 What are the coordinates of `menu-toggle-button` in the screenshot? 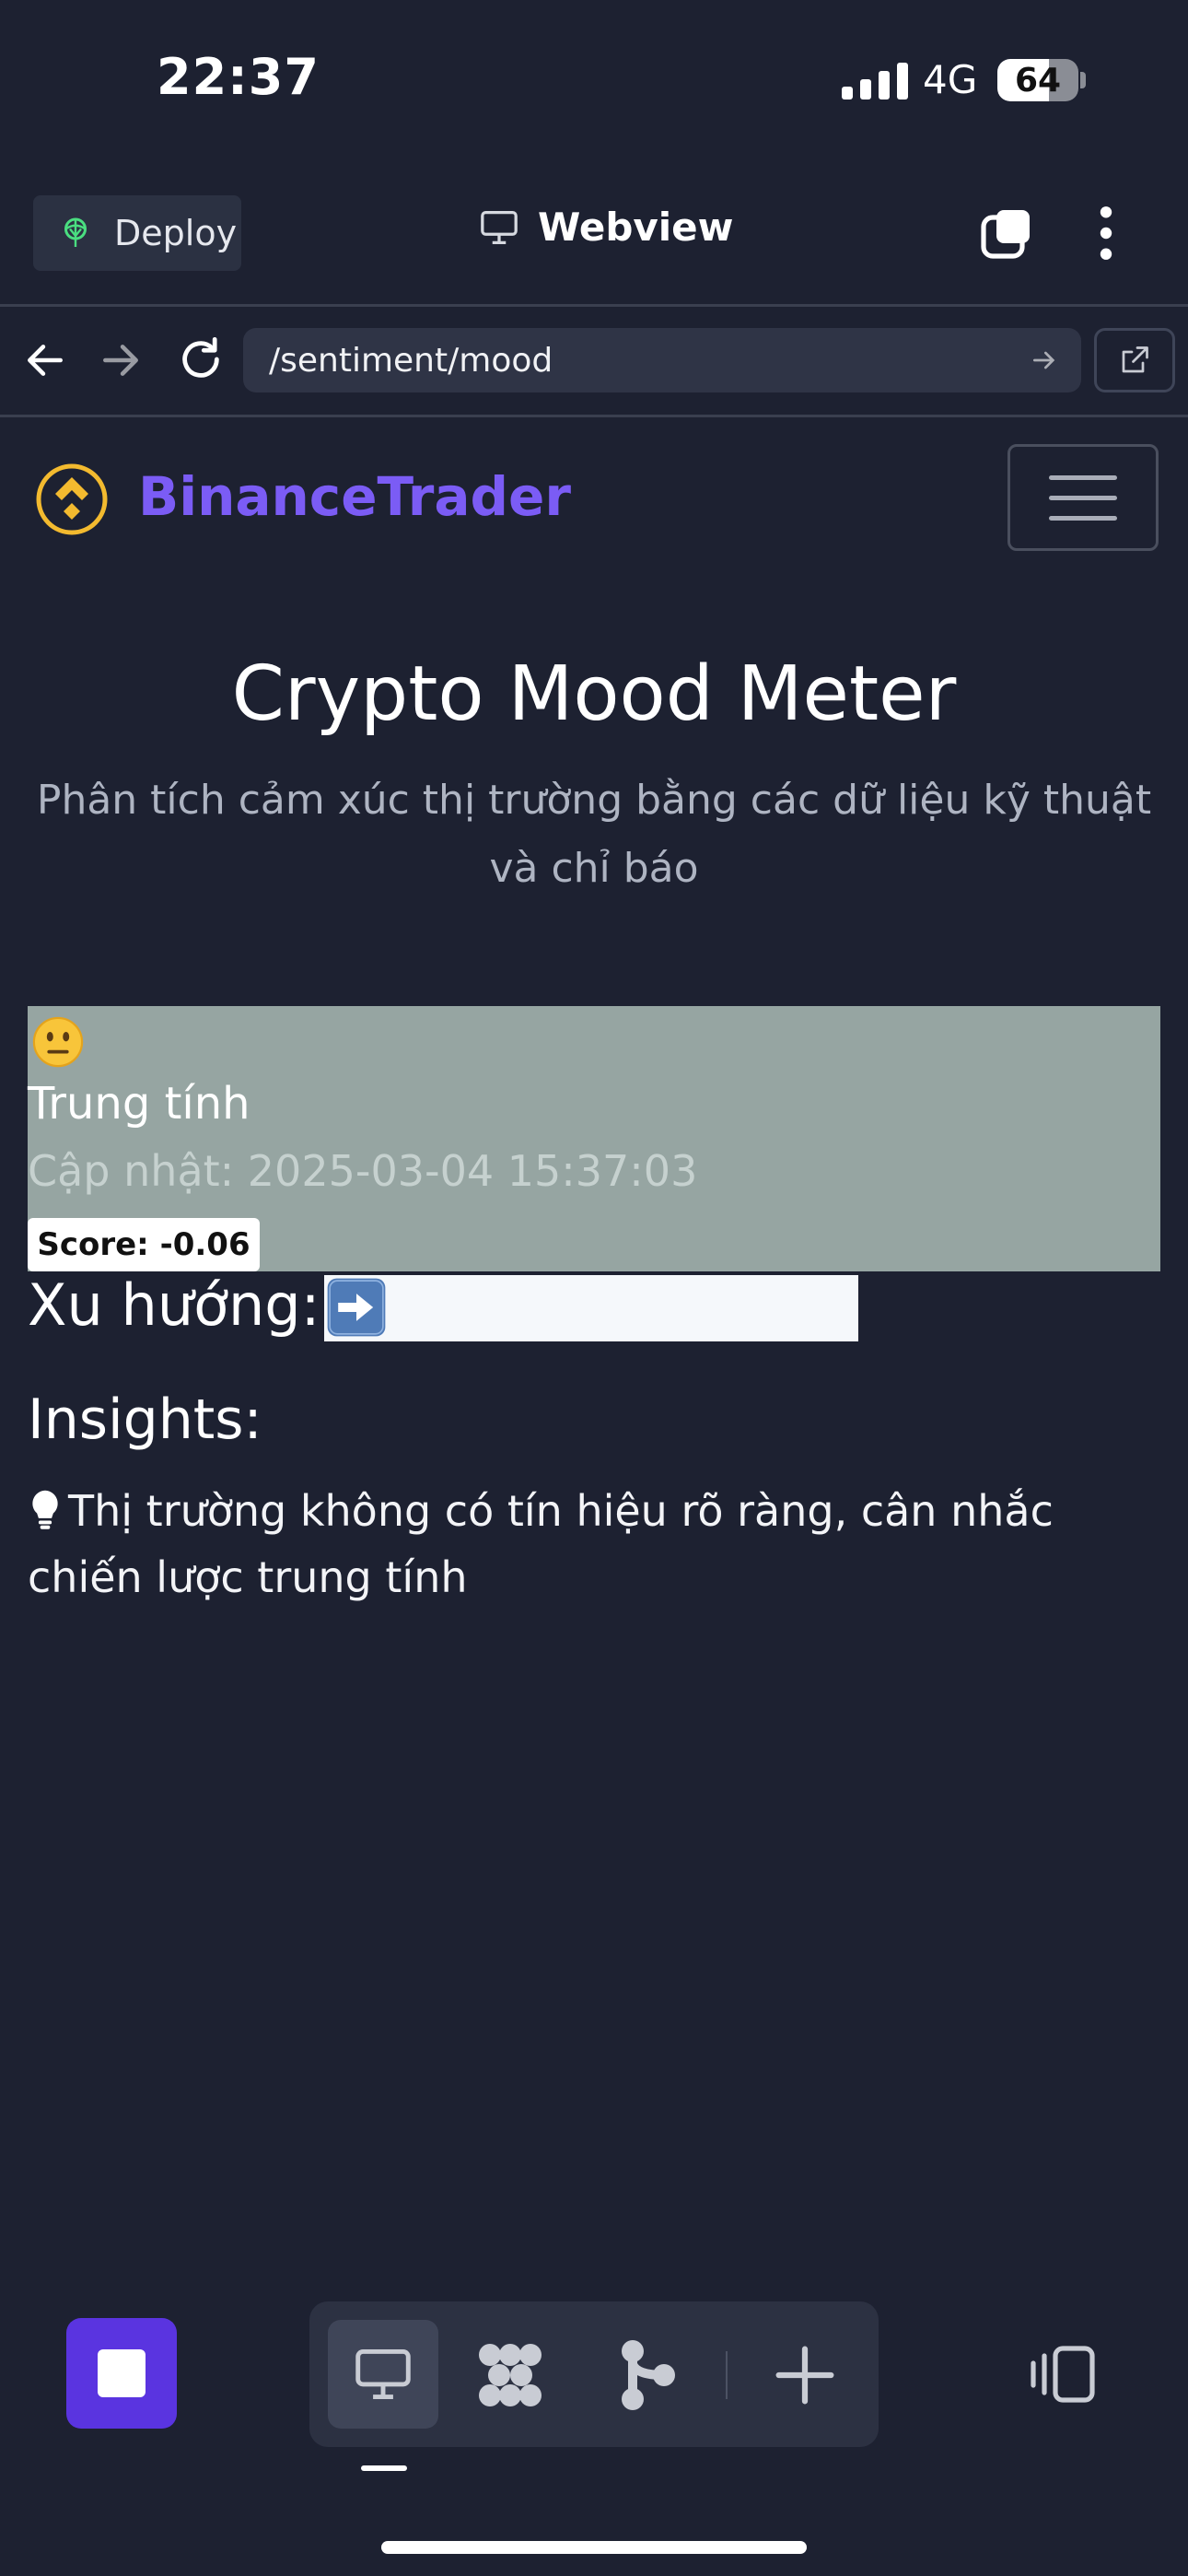 It's located at (1083, 497).